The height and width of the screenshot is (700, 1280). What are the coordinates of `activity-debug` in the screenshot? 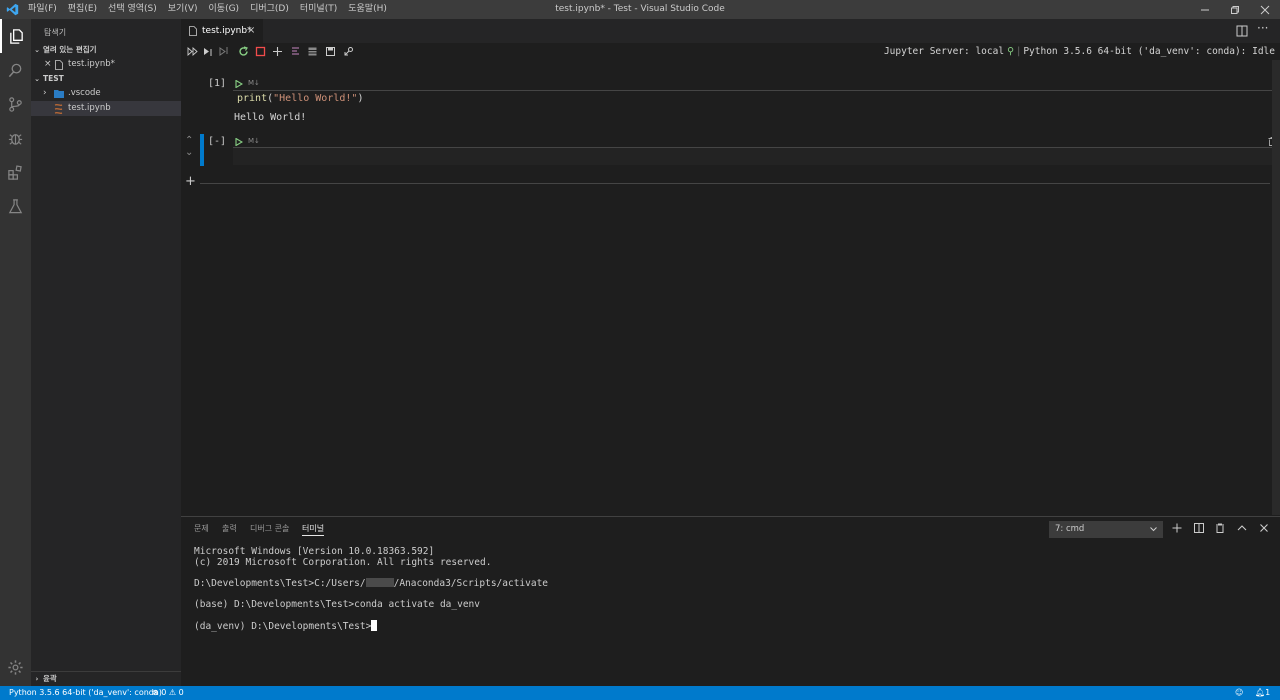 It's located at (15, 138).